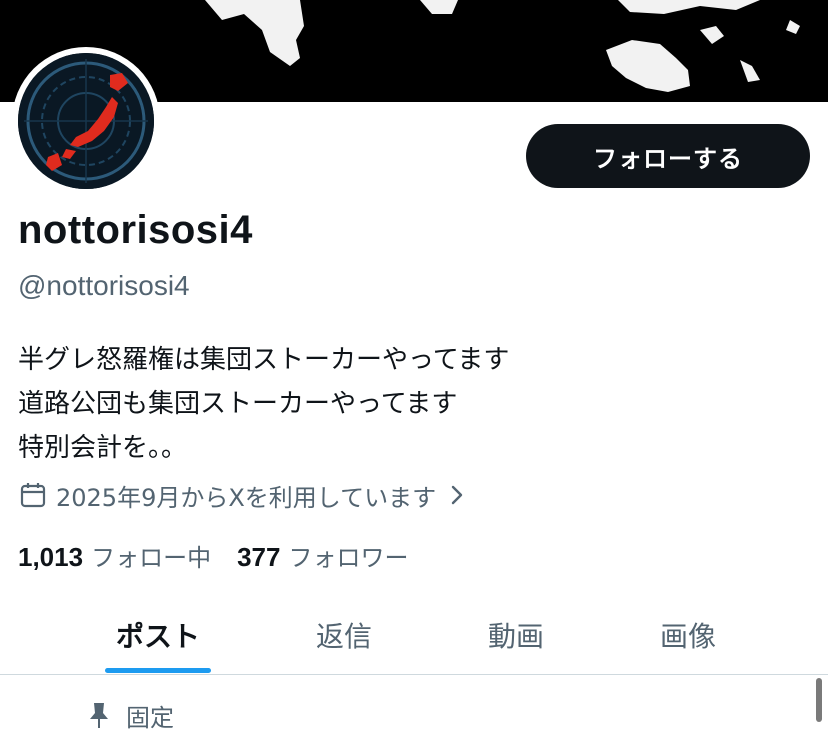 This screenshot has width=828, height=733. I want to click on profile-tabs: ポスト 返信 動画 画像, so click(414, 635).